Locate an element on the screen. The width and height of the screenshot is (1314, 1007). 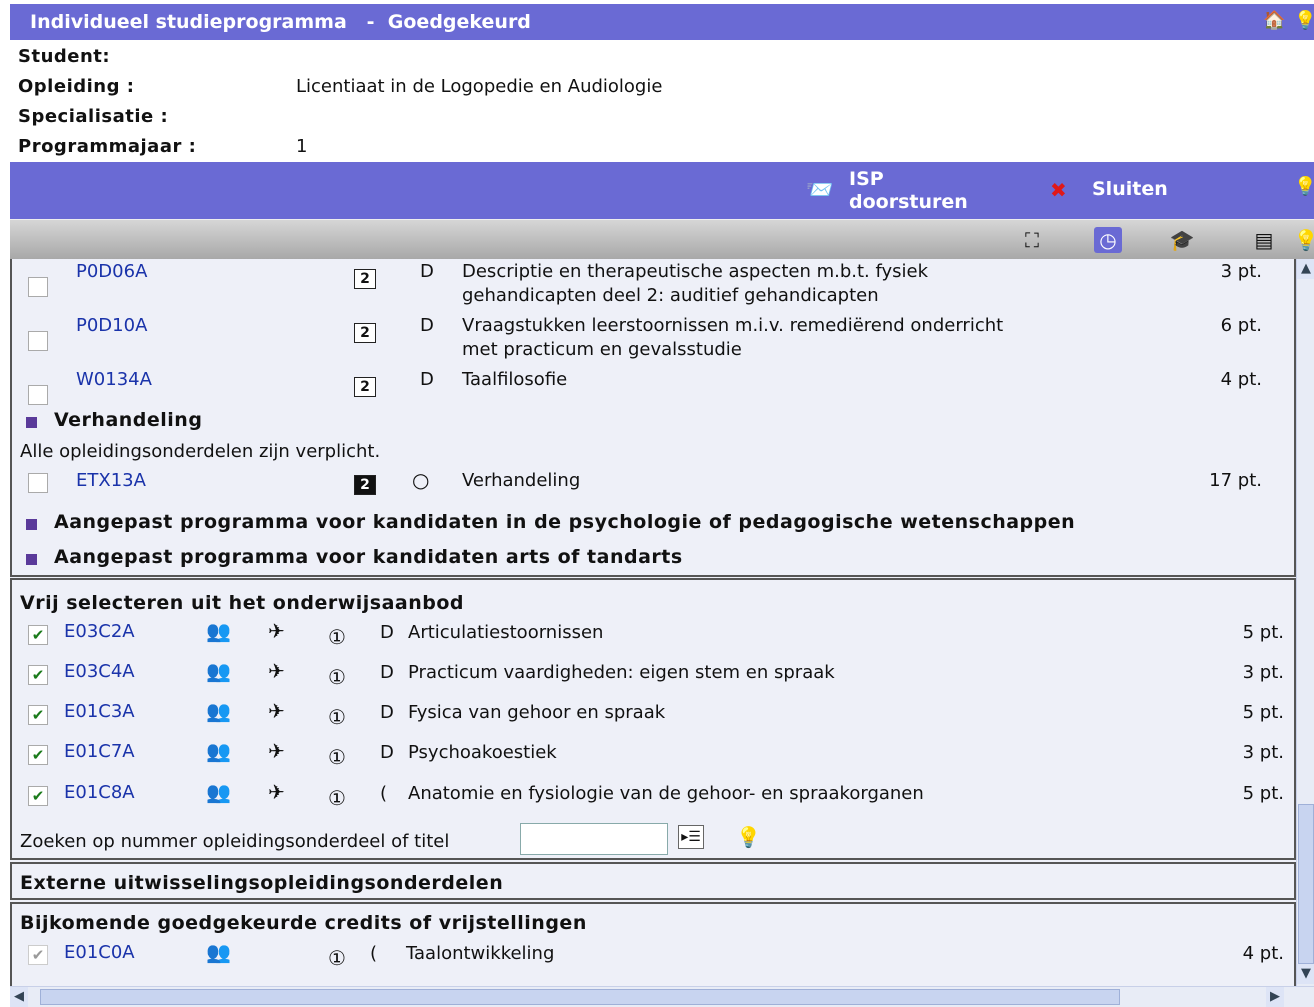
scroll-up-icon: ▲ is located at coordinates (1305, 269).